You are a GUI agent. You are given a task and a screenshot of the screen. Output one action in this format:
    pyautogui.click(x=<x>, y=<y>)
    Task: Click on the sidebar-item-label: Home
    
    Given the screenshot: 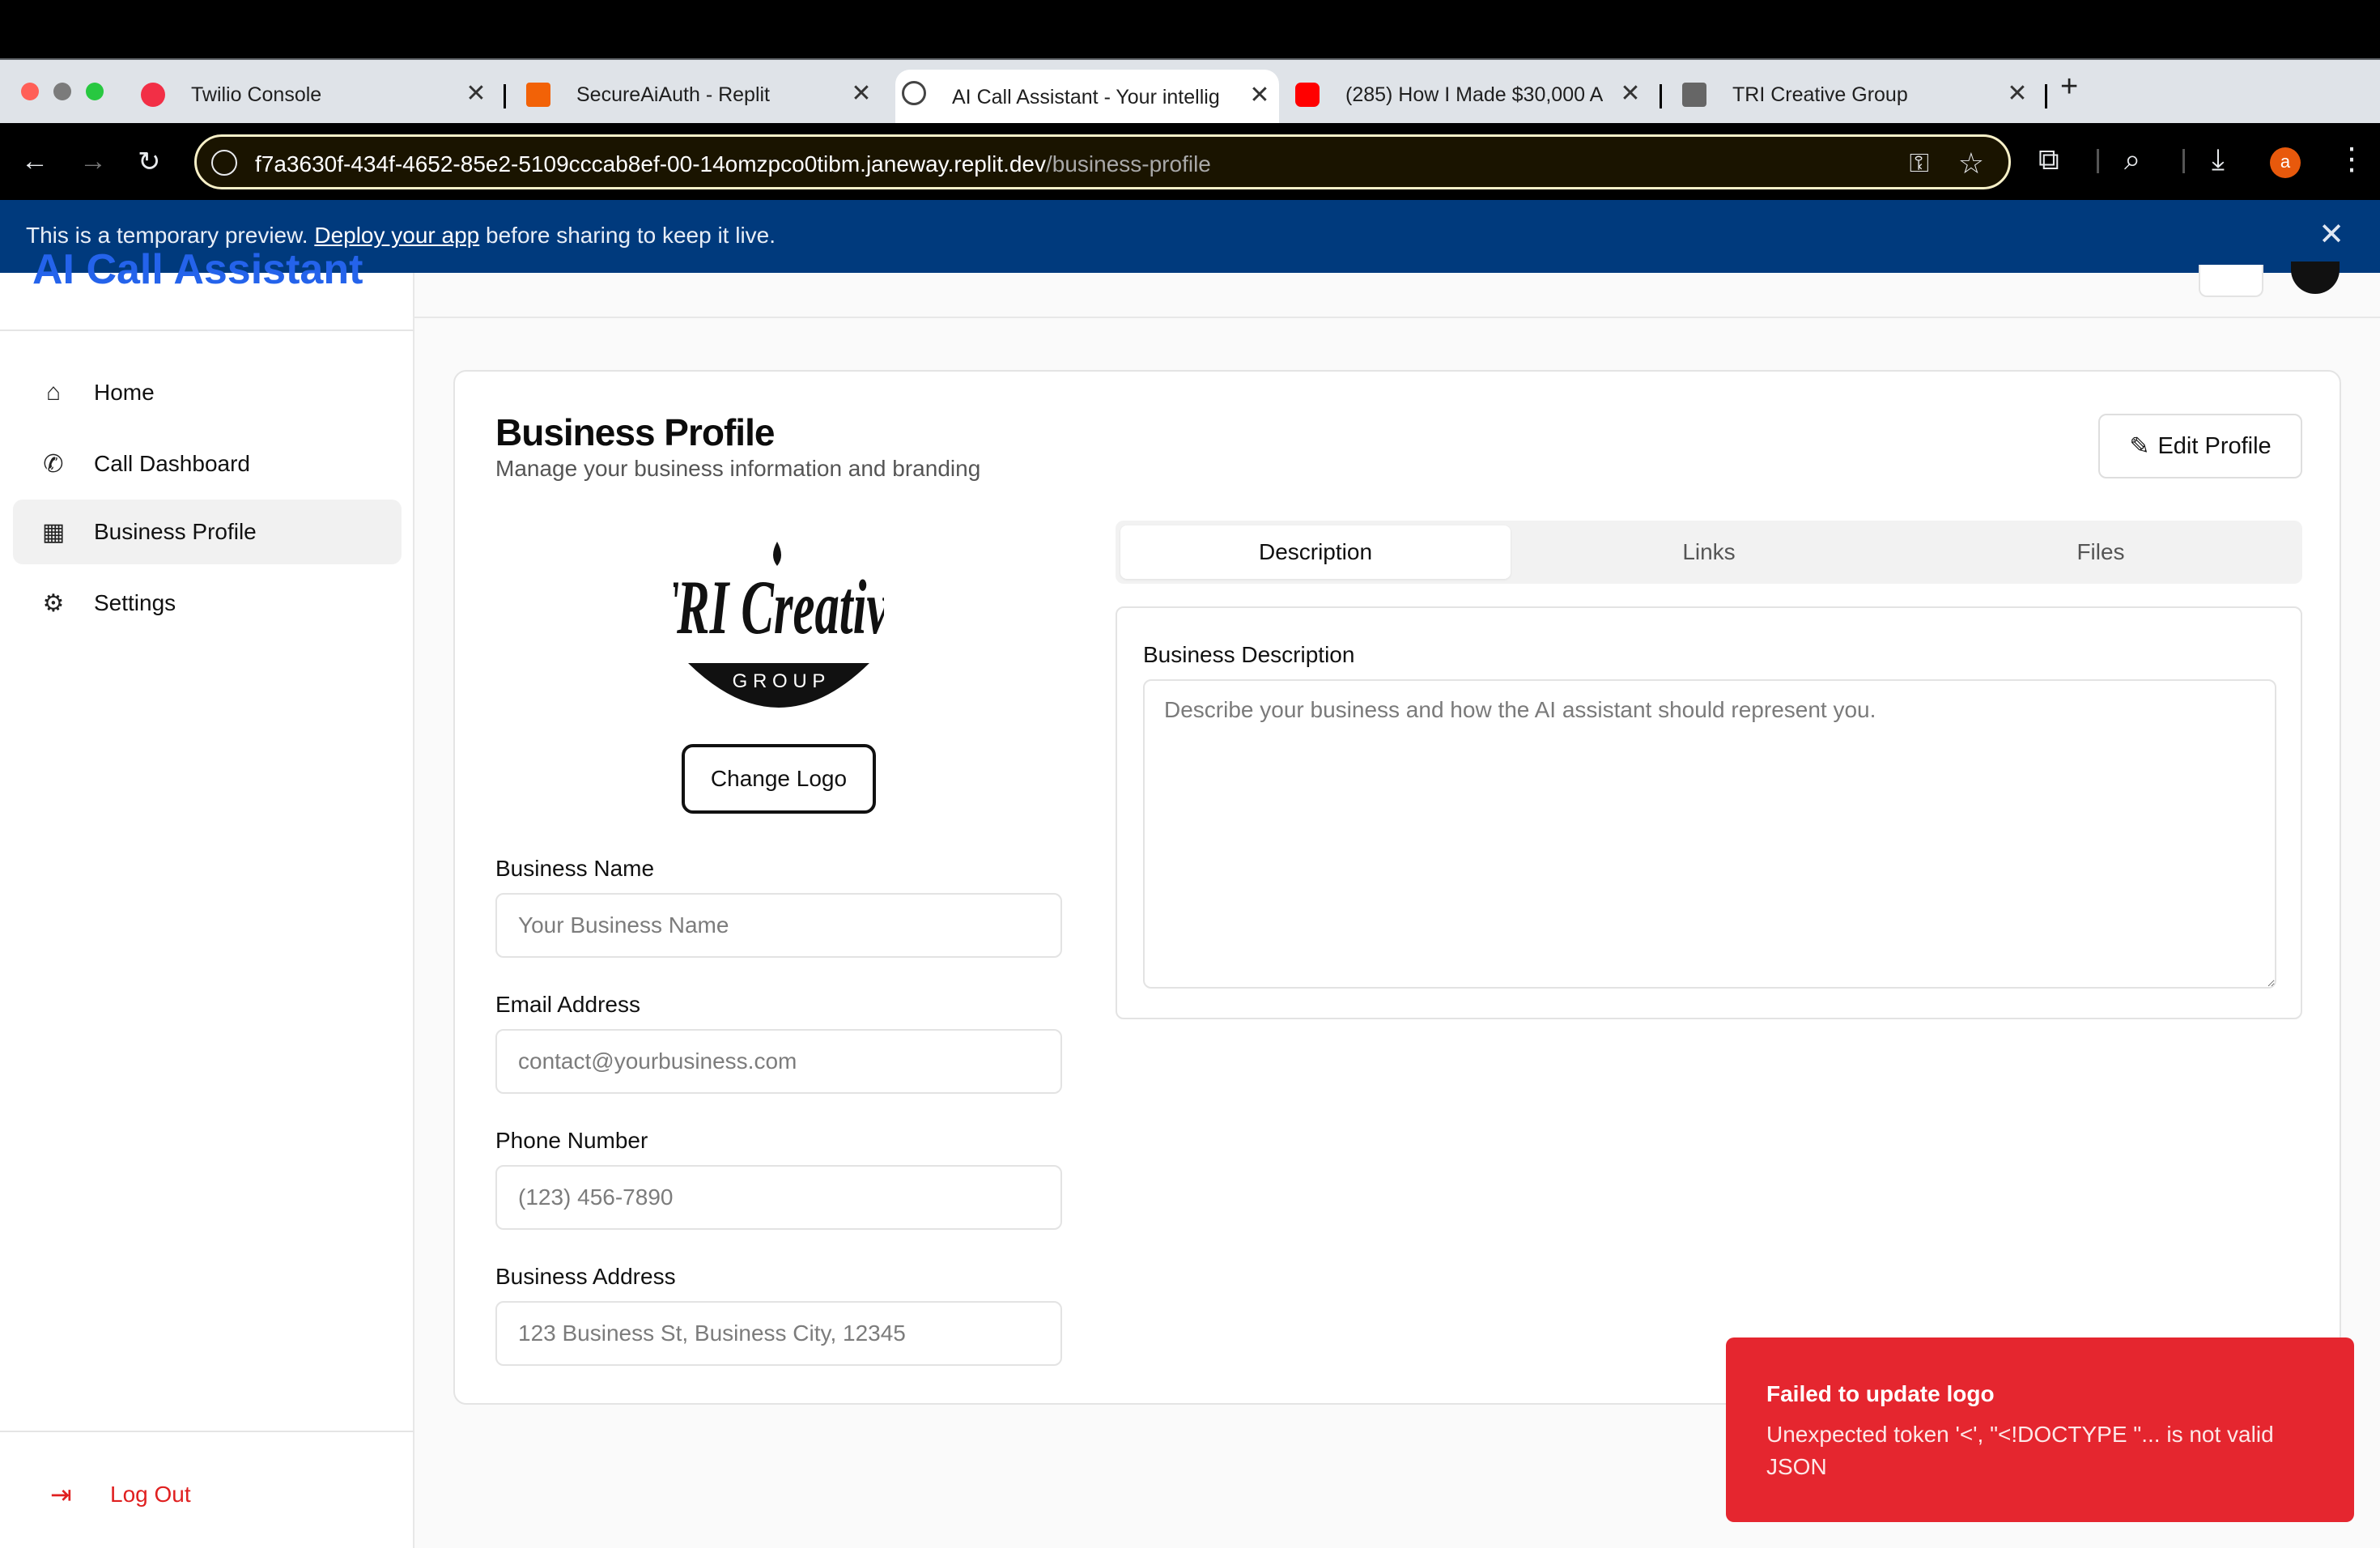 What is the action you would take?
    pyautogui.click(x=125, y=393)
    